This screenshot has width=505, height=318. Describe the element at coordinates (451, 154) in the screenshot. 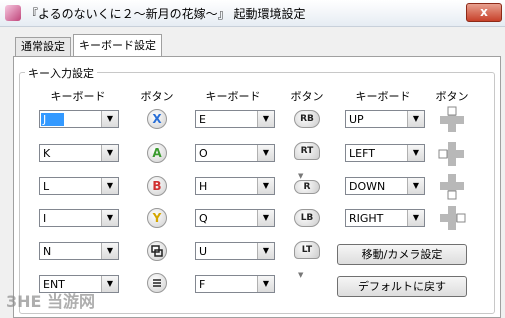

I see `dpad-left-icon` at that location.